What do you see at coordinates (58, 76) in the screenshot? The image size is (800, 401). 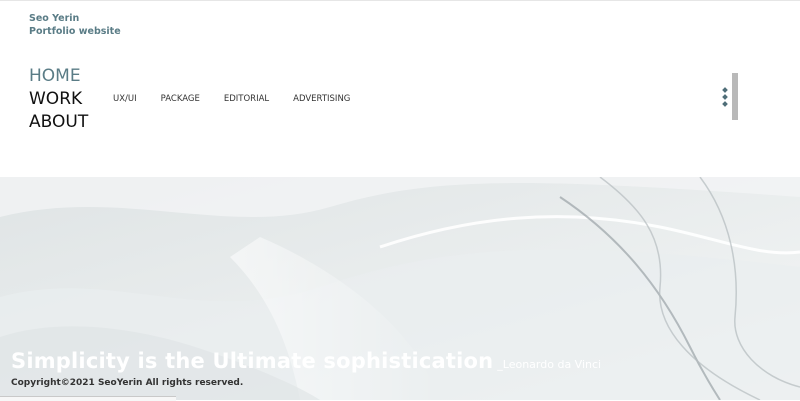 I see `nav-home: HOME` at bounding box center [58, 76].